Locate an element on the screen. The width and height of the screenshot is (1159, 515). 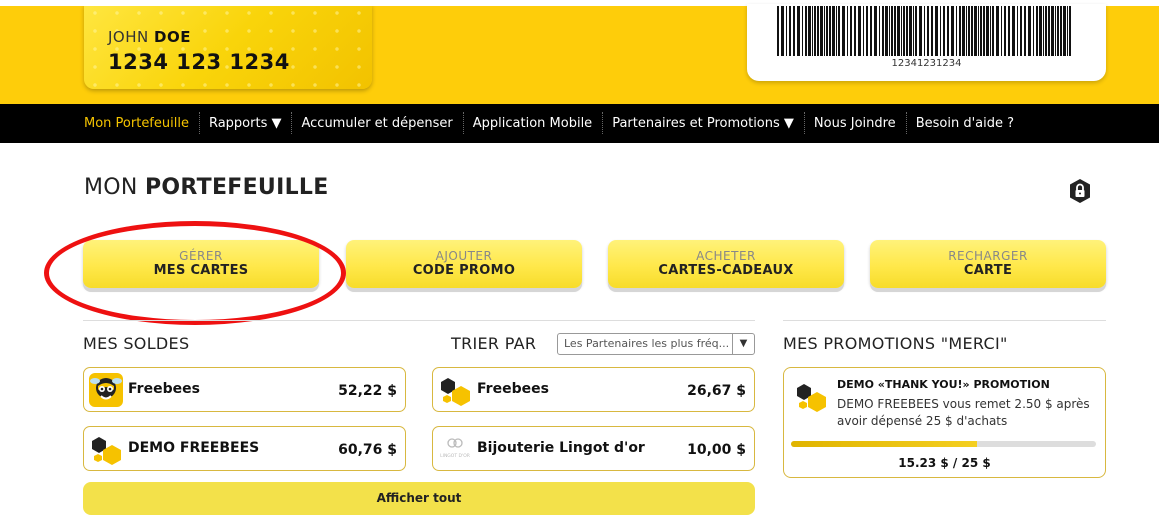
lingot-dor-logo-text: LINGOT D'OR is located at coordinates (455, 456).